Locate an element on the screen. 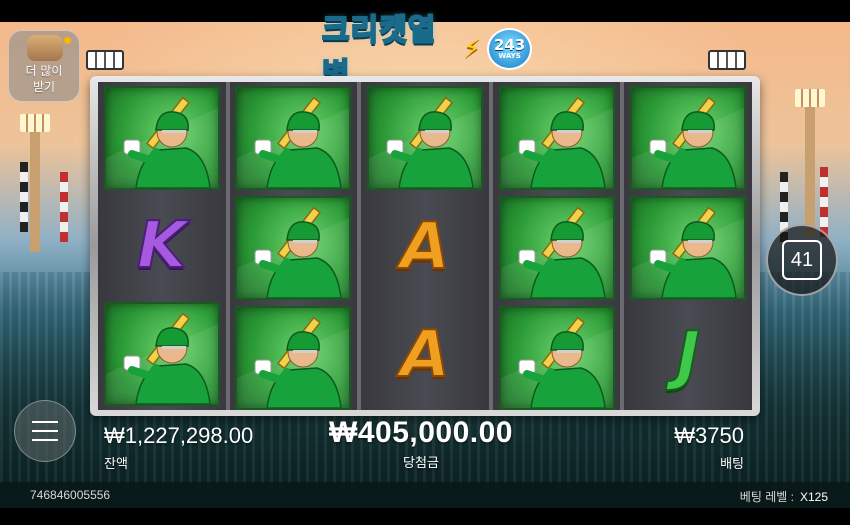  more-games-label-line2: 받기 is located at coordinates (44, 86).